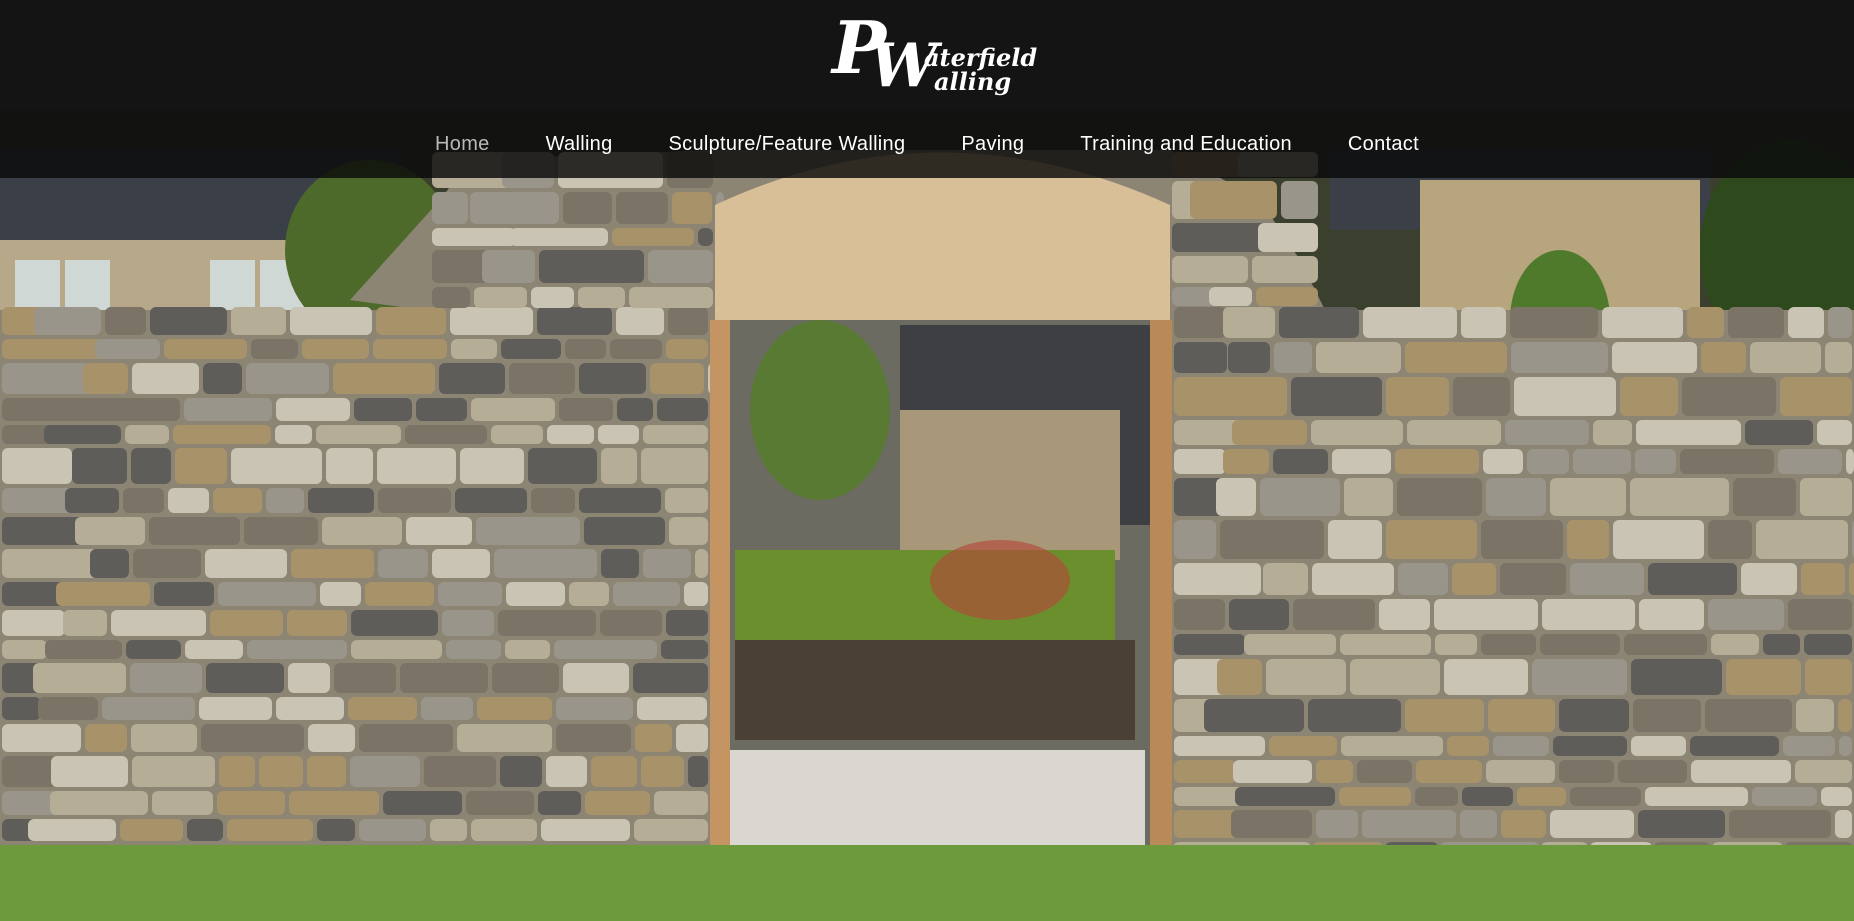  I want to click on doorway-building, so click(1010, 485).